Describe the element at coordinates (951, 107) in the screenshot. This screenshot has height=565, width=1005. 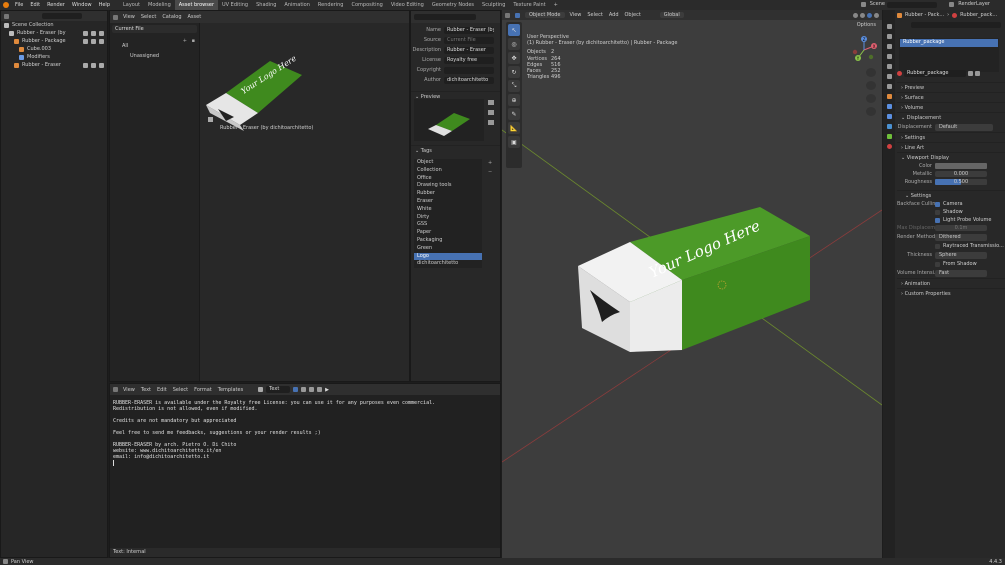
I see `volume-panel: › Volume` at that location.